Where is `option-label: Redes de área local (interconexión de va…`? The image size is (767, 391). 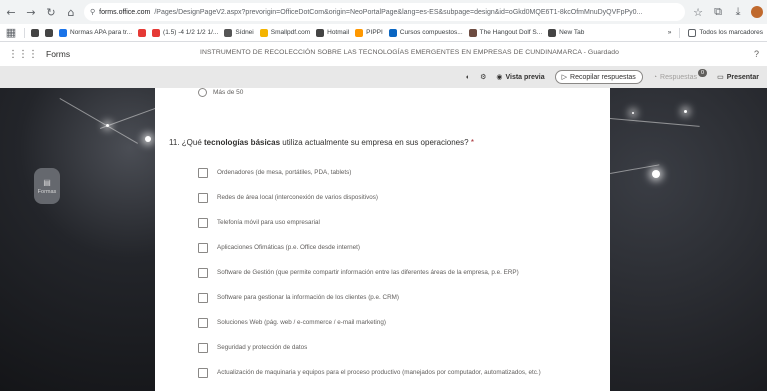 option-label: Redes de área local (interconexión de va… is located at coordinates (298, 197).